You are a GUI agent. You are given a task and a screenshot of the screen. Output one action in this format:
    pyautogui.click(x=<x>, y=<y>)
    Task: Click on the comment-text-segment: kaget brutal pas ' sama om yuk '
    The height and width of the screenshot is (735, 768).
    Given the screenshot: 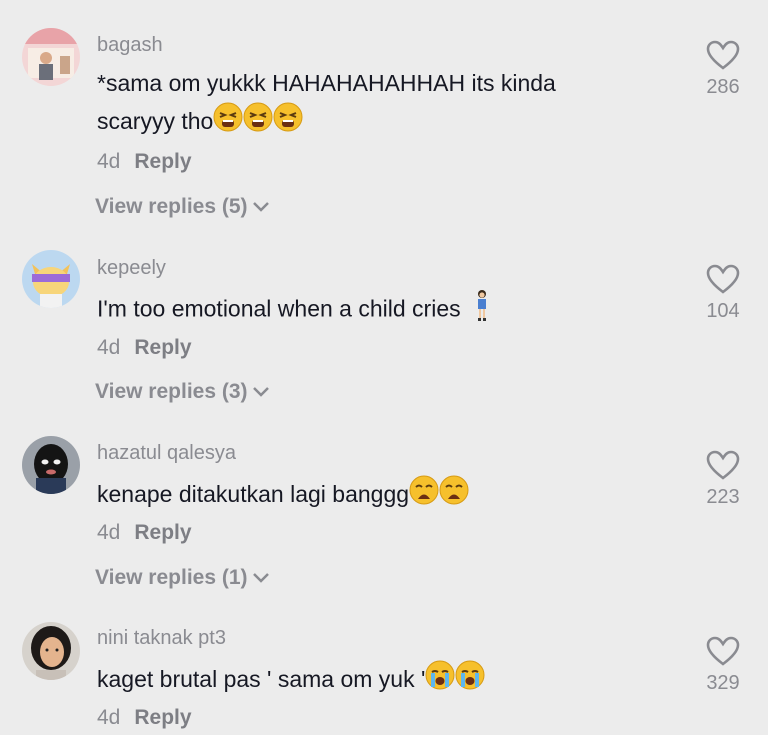 What is the action you would take?
    pyautogui.click(x=261, y=679)
    